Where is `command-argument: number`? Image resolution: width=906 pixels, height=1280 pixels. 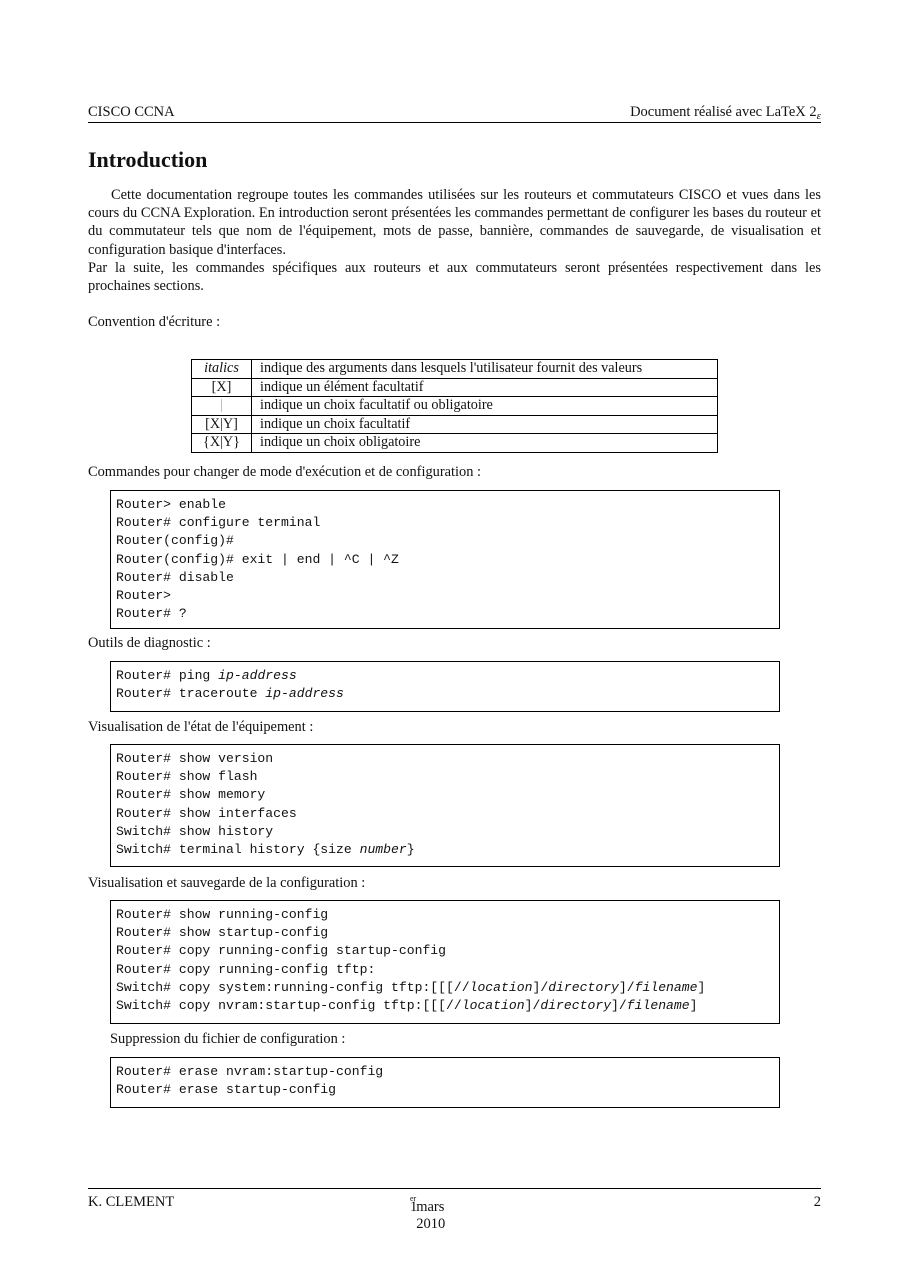 command-argument: number is located at coordinates (383, 850).